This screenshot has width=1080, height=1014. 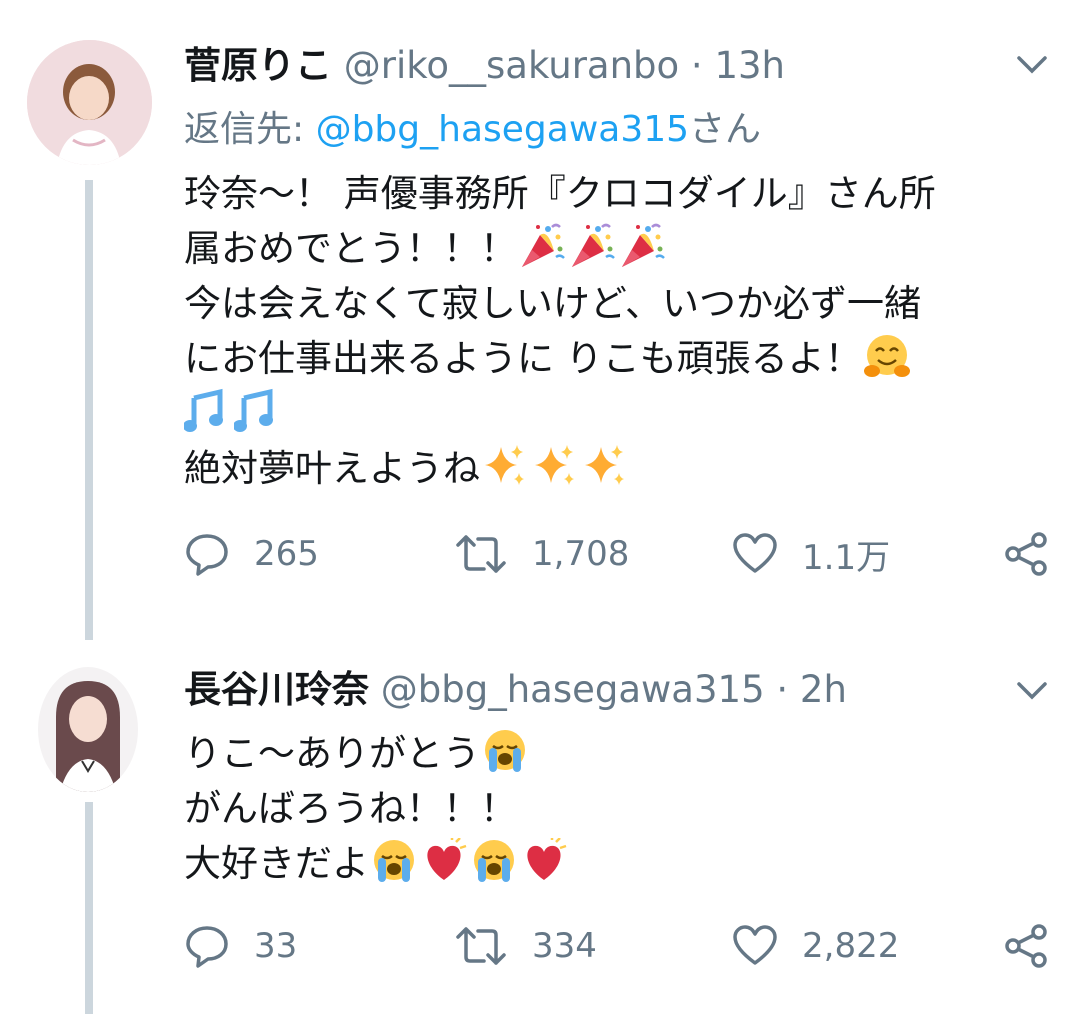 I want to click on like-button: 2,822, so click(x=815, y=946).